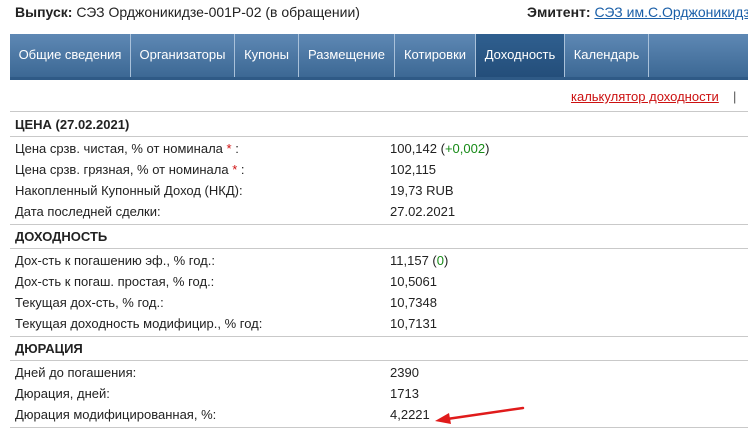  Describe the element at coordinates (72, 124) in the screenshot. I see `section-price-title: ЦЕНА (27.02.2021)` at that location.